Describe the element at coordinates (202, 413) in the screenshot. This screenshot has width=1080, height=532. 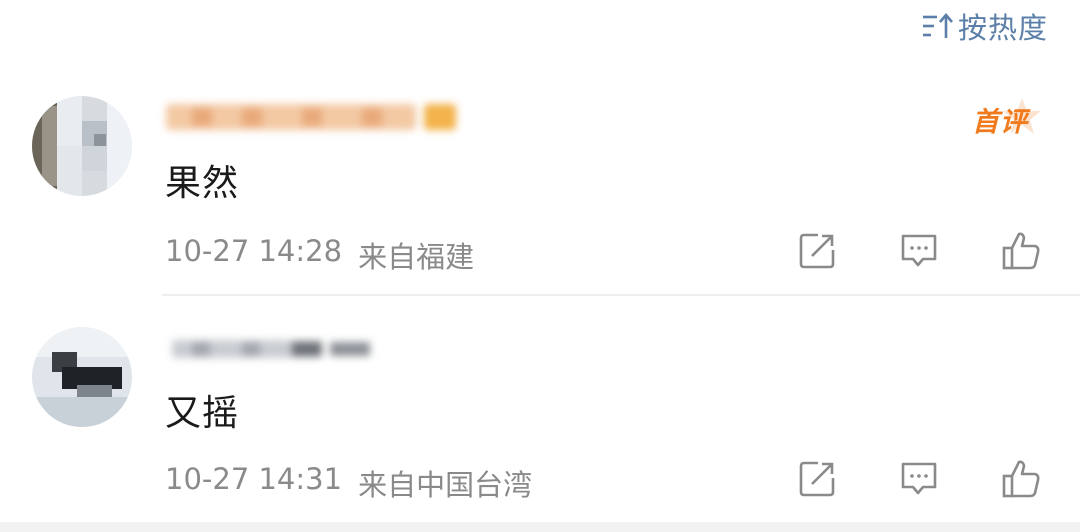
I see `comment-text: 又摇` at that location.